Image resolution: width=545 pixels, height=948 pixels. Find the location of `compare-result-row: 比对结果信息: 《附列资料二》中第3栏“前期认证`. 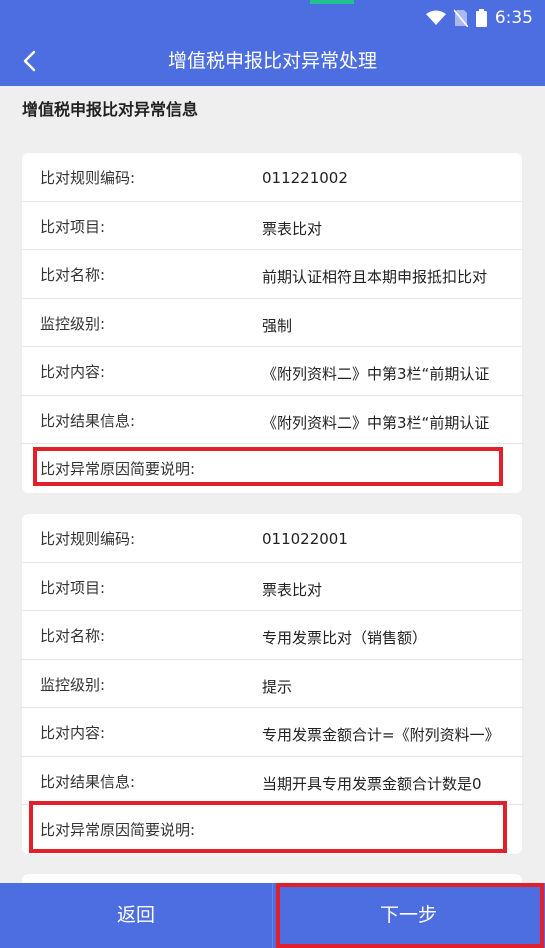

compare-result-row: 比对结果信息: 《附列资料二》中第3栏“前期认证 is located at coordinates (272, 420).